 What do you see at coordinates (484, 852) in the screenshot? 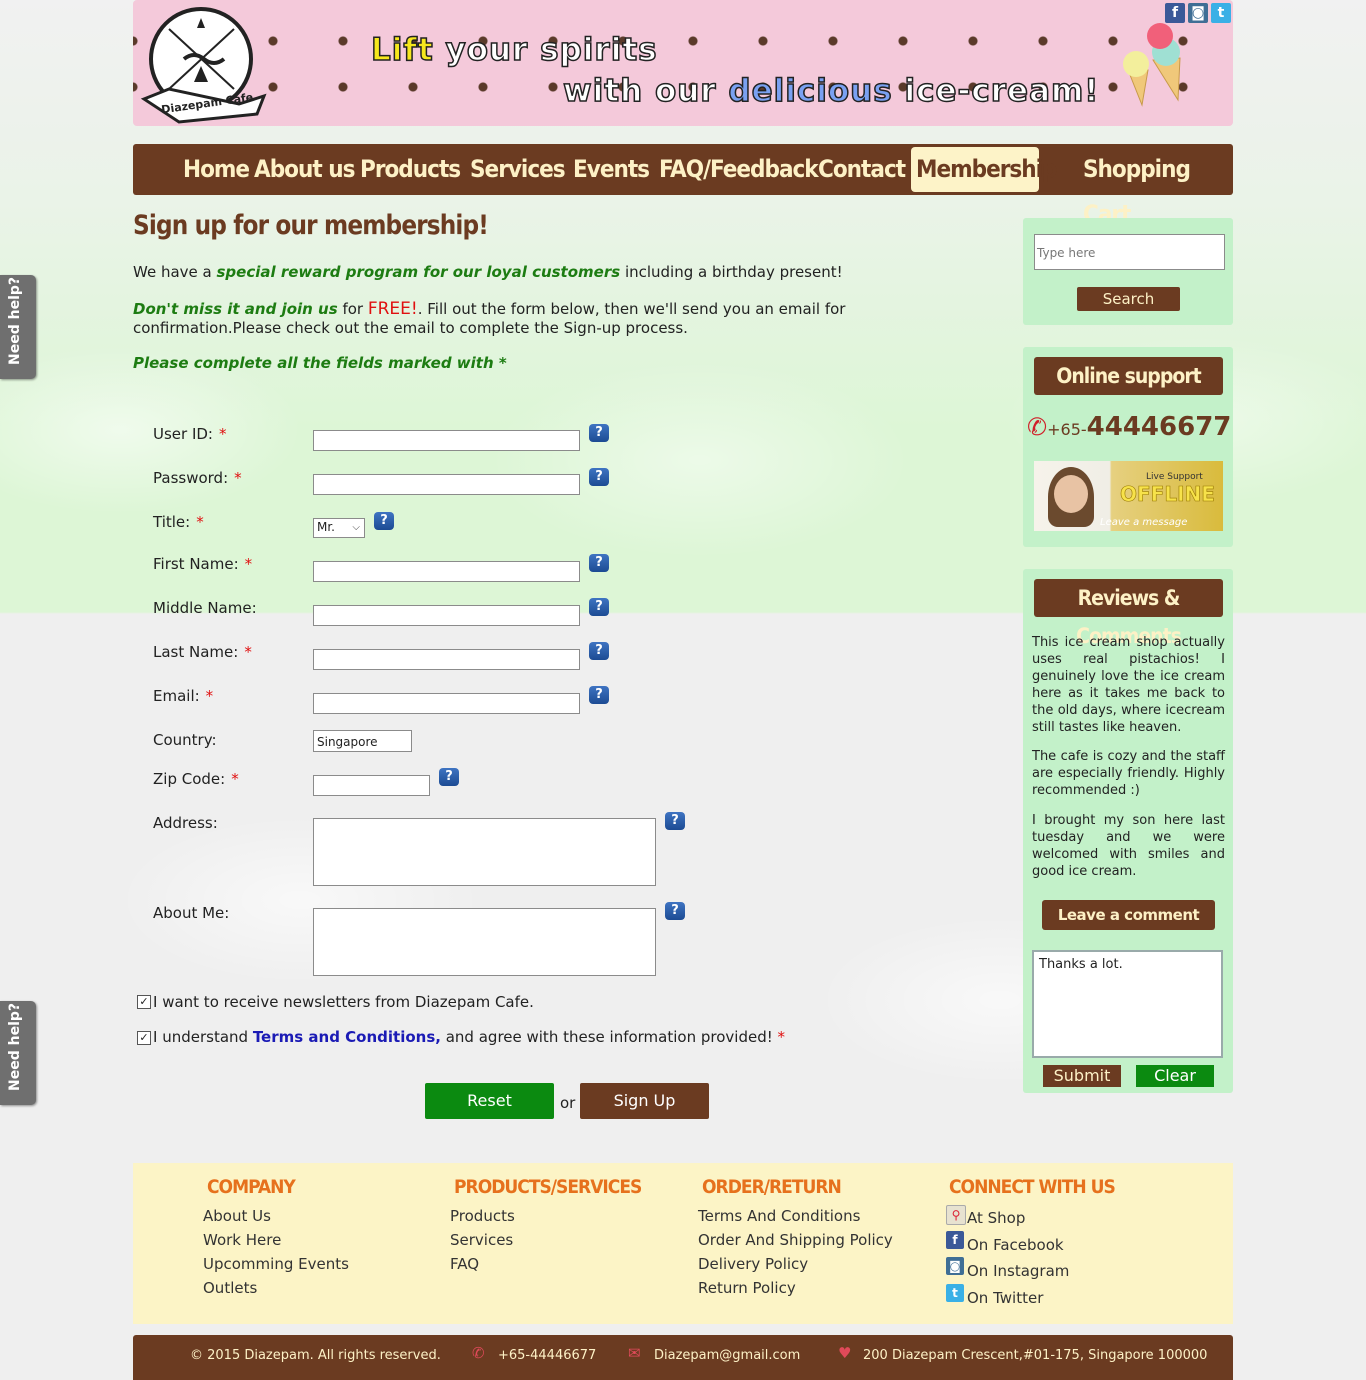
I see `address-textarea` at bounding box center [484, 852].